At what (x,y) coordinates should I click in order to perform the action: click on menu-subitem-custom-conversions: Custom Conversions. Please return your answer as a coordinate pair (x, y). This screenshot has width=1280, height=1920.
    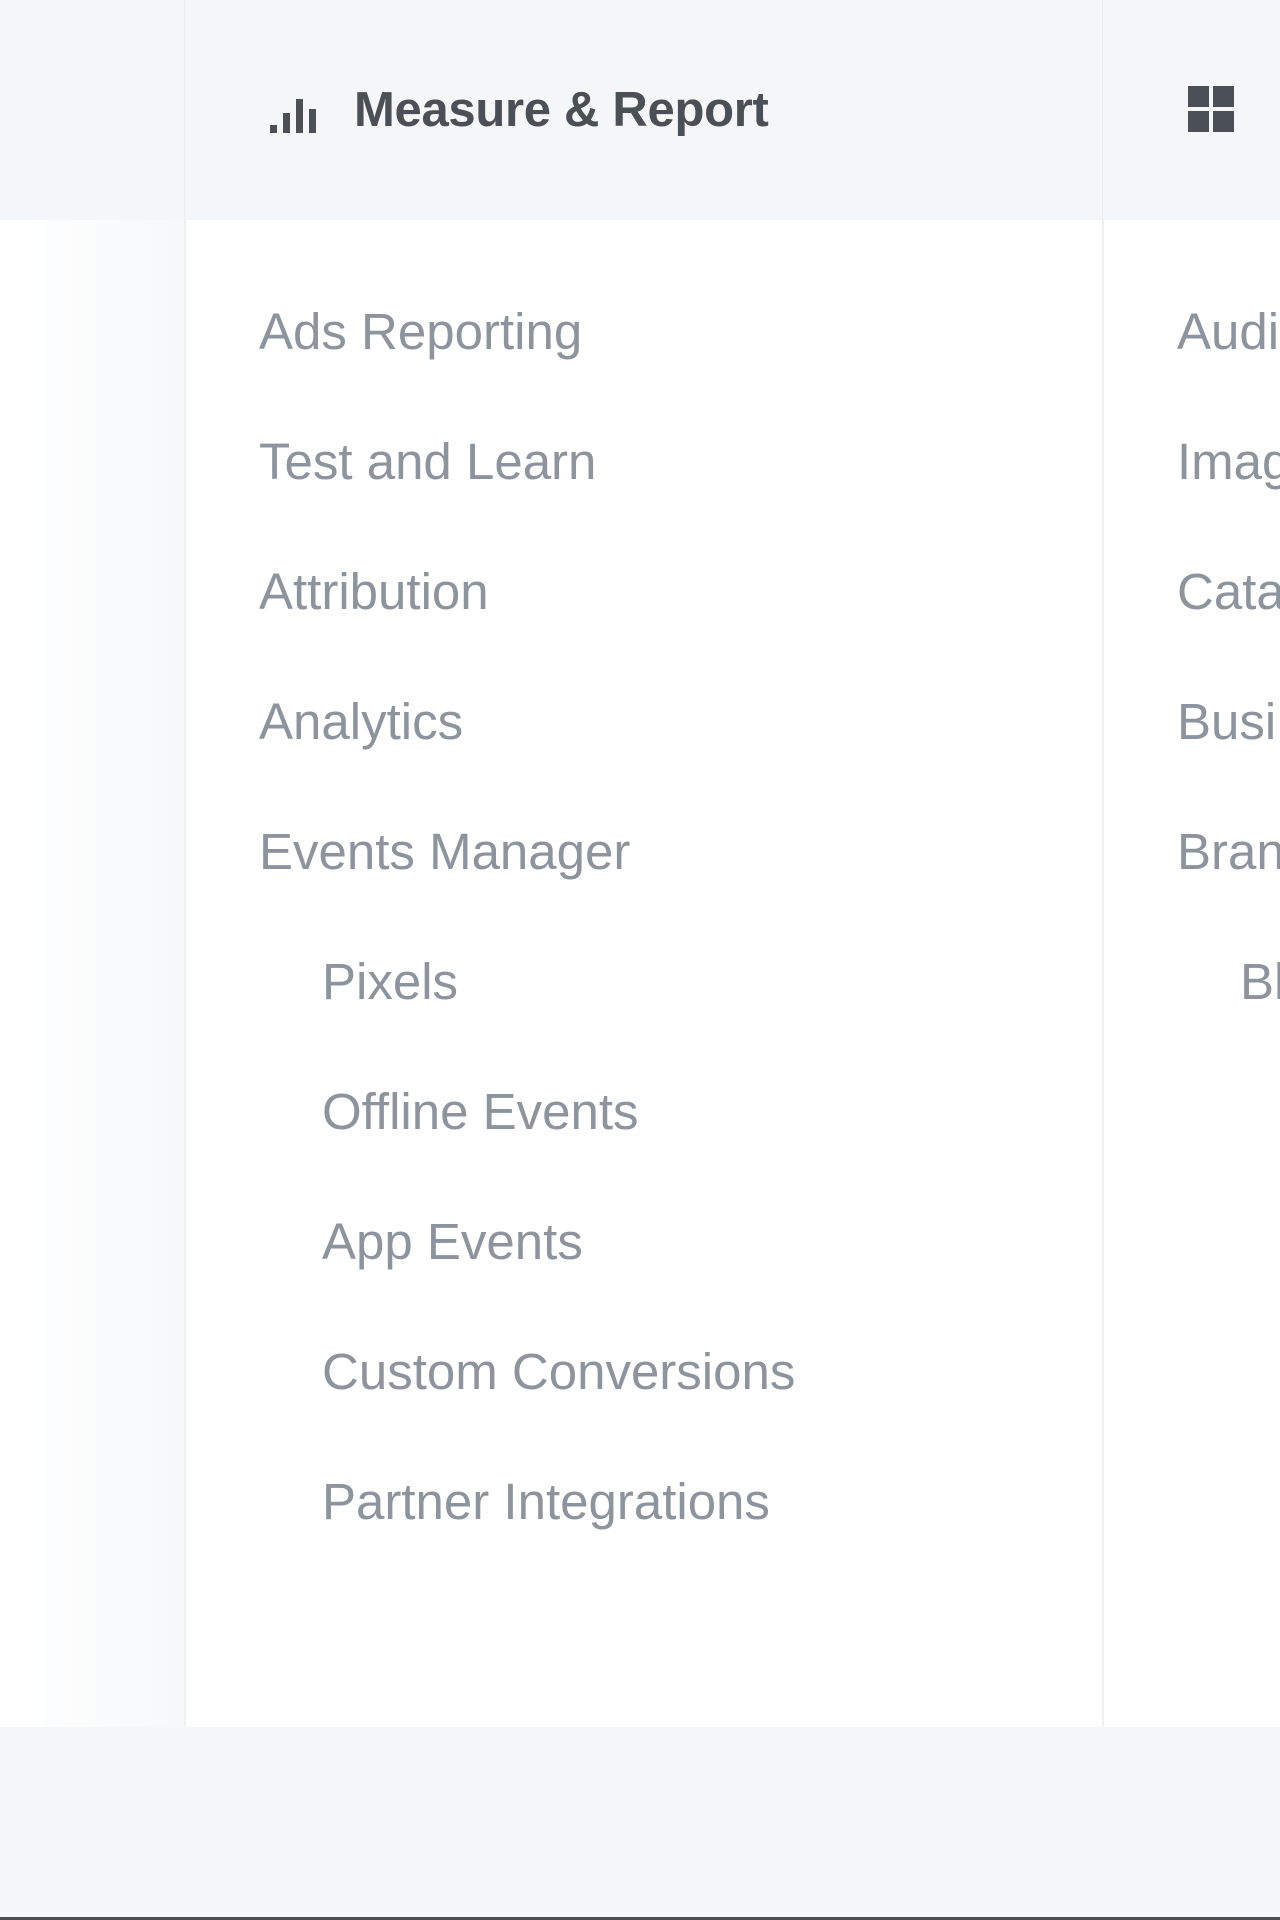
    Looking at the image, I should click on (558, 1372).